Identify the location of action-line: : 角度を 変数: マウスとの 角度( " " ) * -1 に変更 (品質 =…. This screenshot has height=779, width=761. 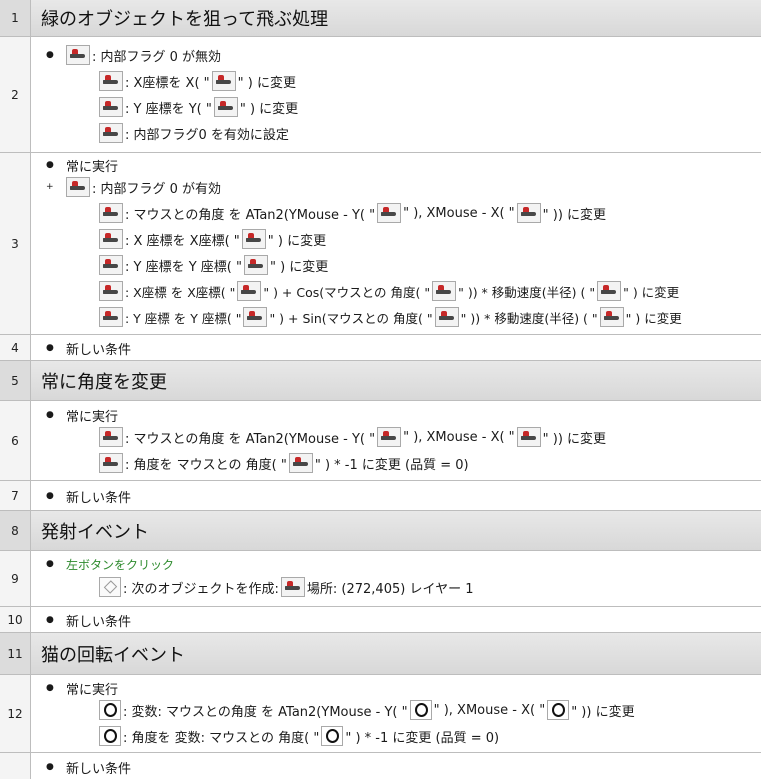
(298, 736).